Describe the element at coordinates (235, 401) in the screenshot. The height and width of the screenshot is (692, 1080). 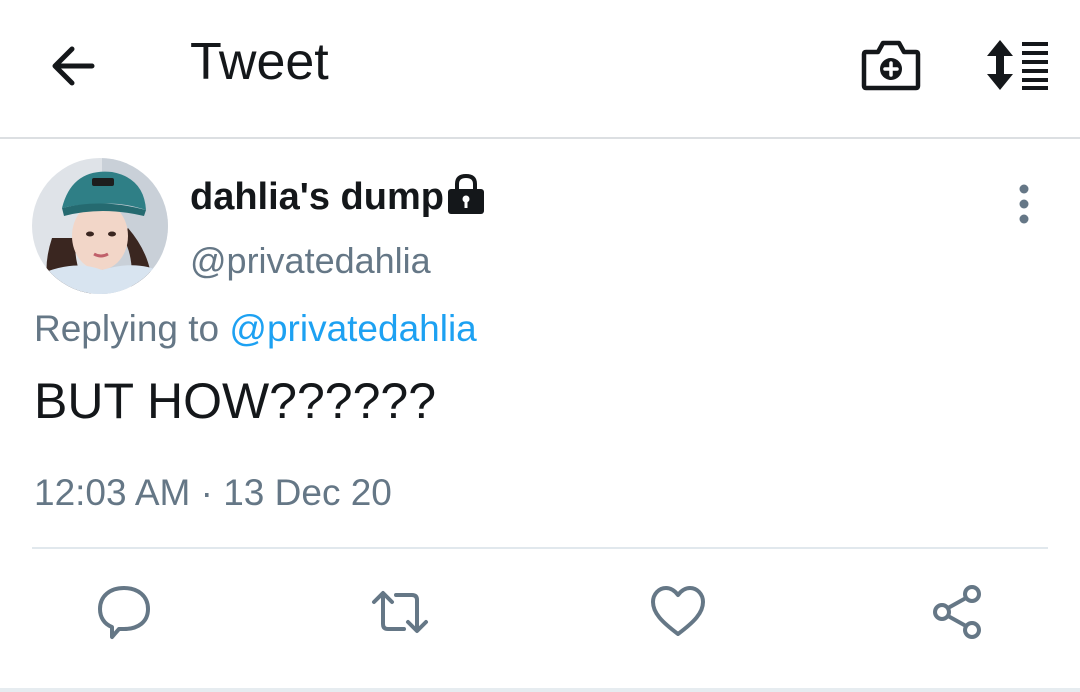
I see `tweet-text: BUT HOW??????` at that location.